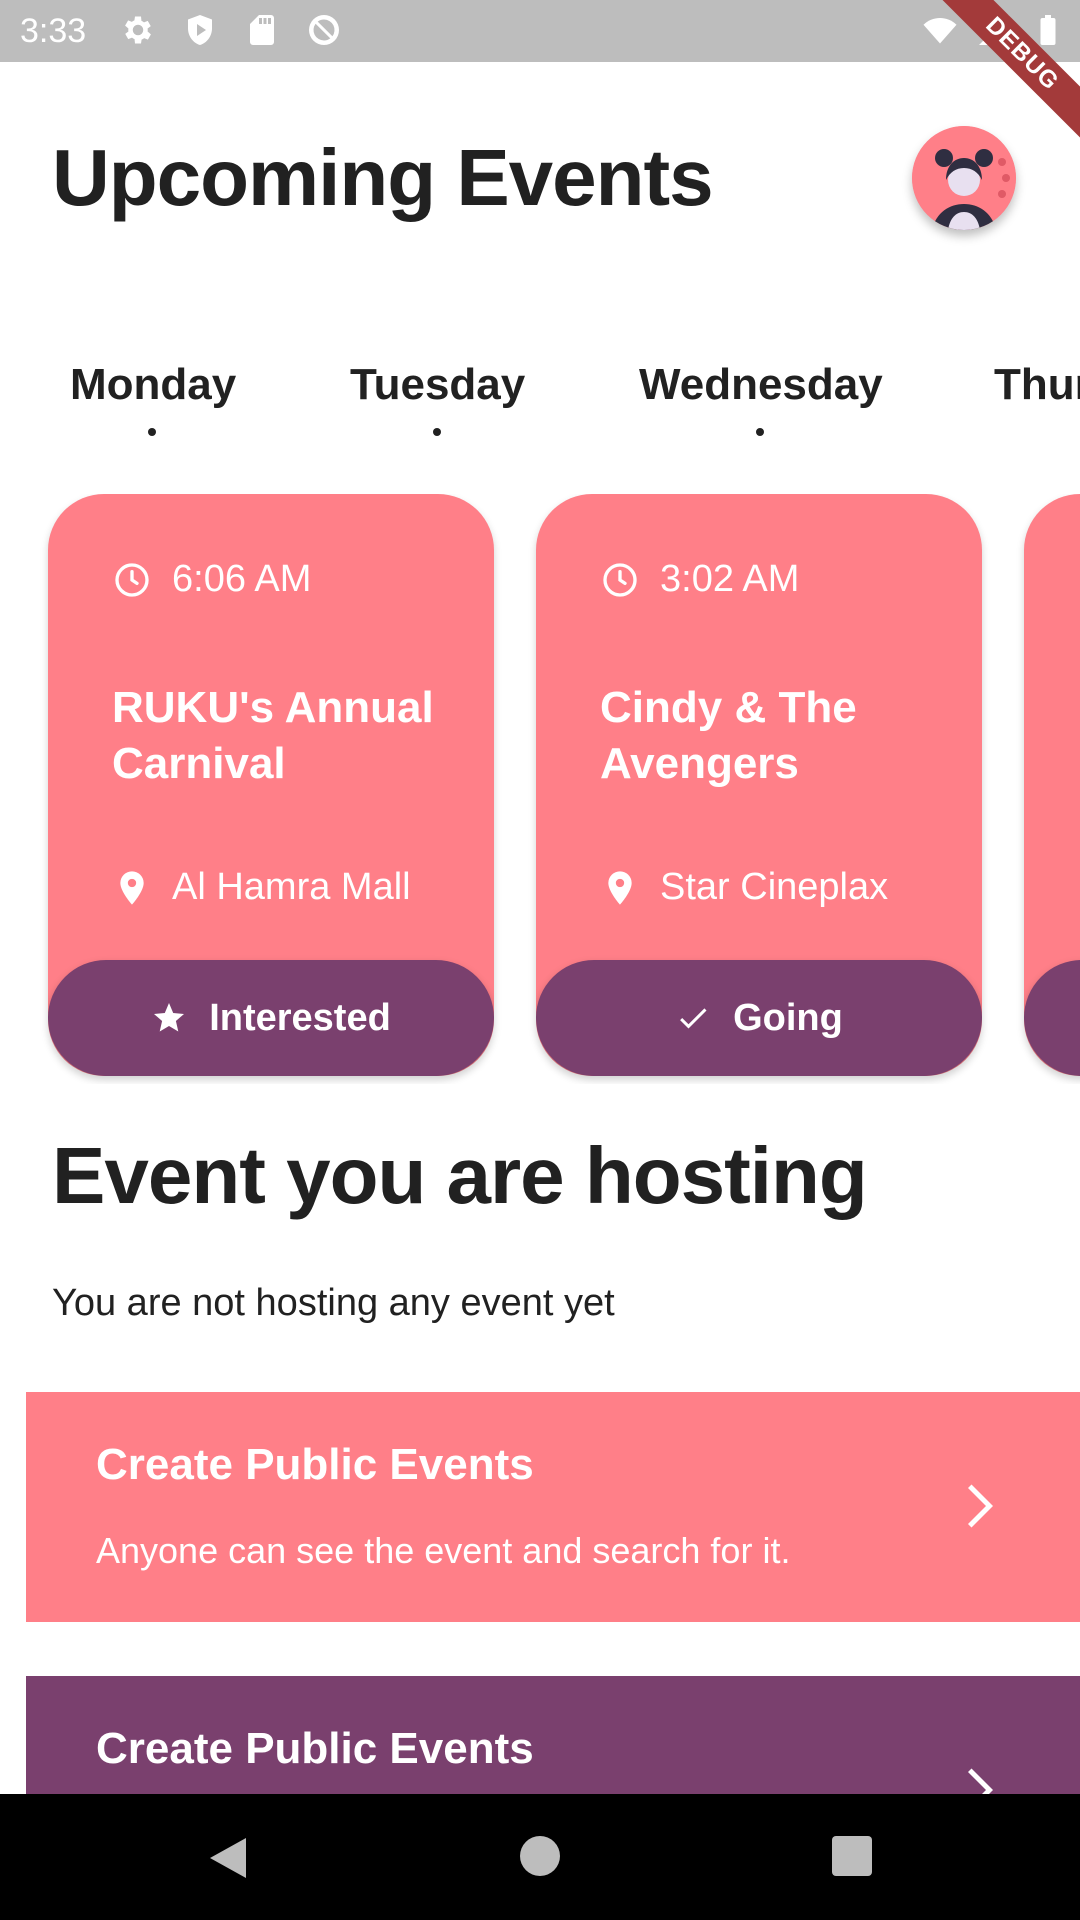 Image resolution: width=1080 pixels, height=1920 pixels. What do you see at coordinates (980, 1506) in the screenshot?
I see `chevron-right-icon` at bounding box center [980, 1506].